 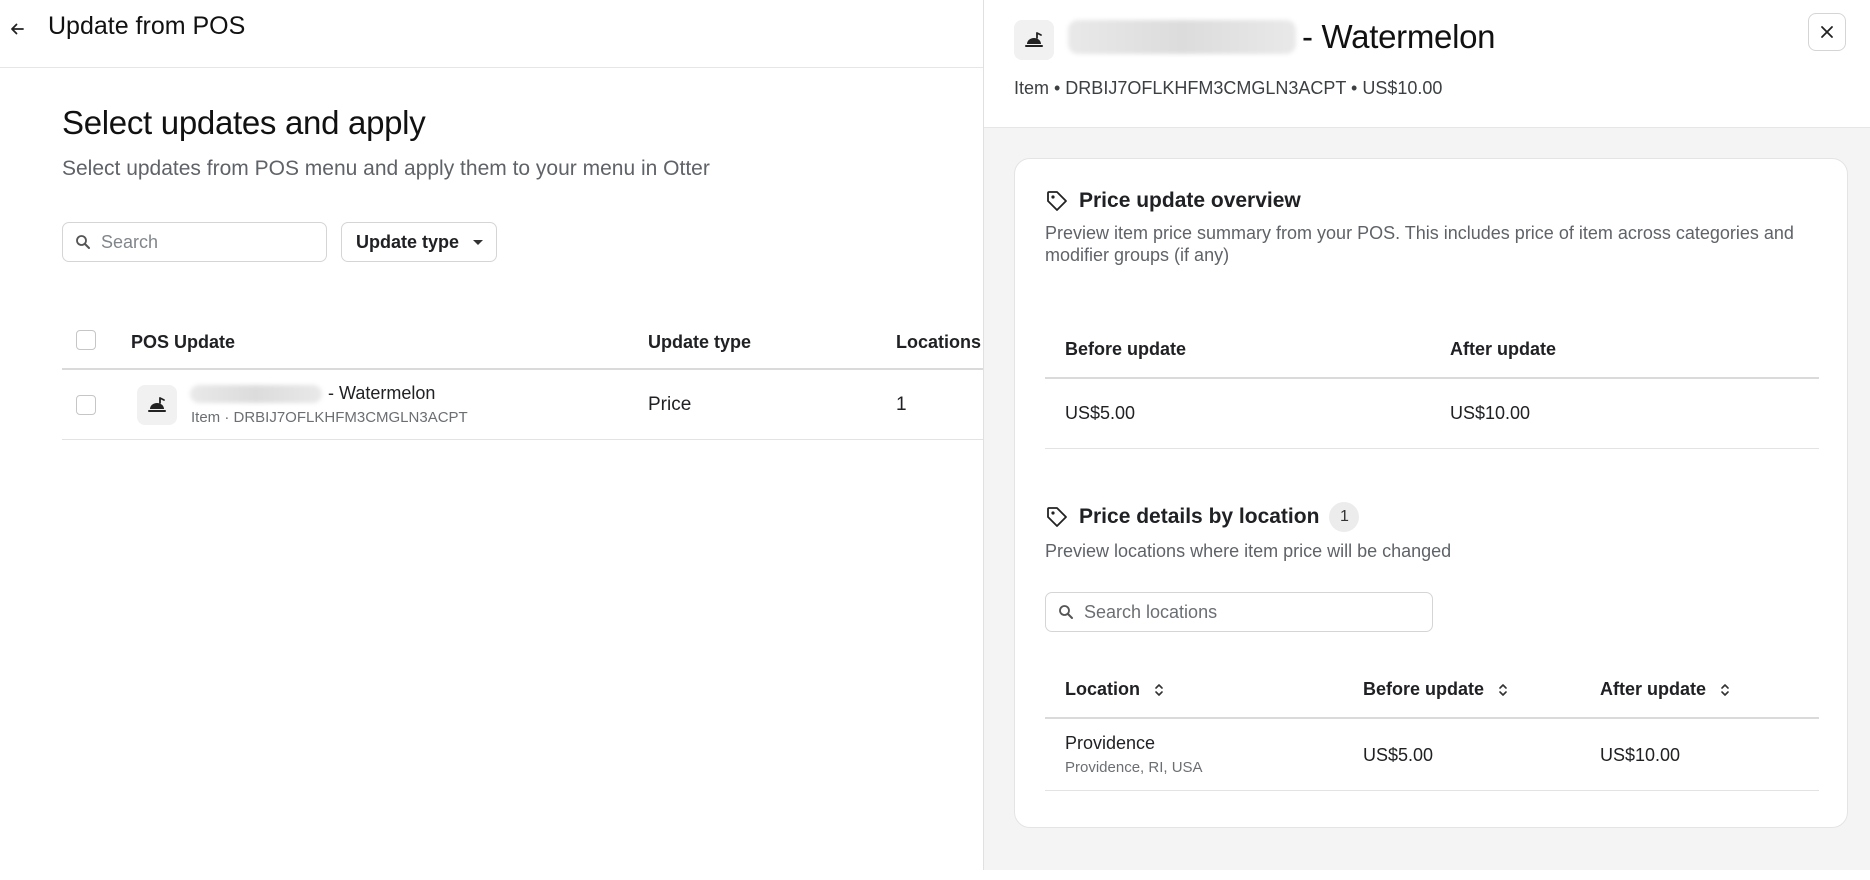 I want to click on price-overview-title: Price update overview, so click(x=1190, y=200).